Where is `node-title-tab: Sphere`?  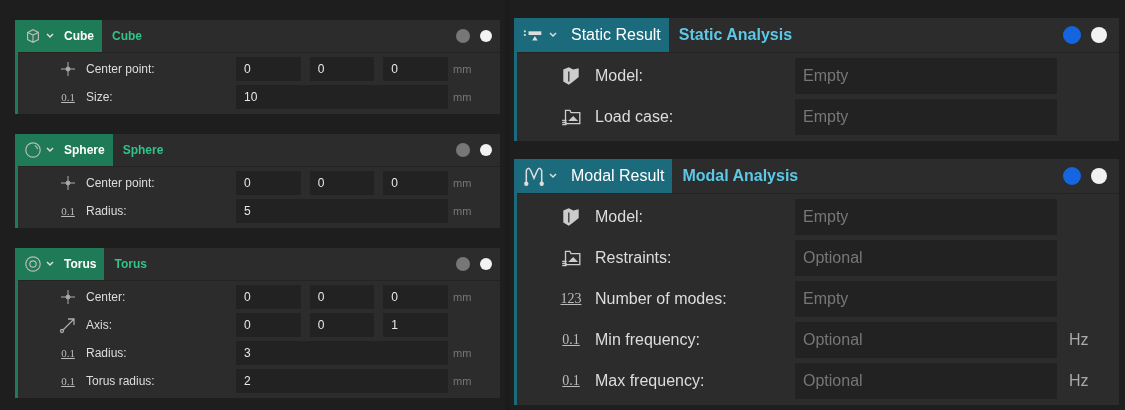 node-title-tab: Sphere is located at coordinates (65, 150).